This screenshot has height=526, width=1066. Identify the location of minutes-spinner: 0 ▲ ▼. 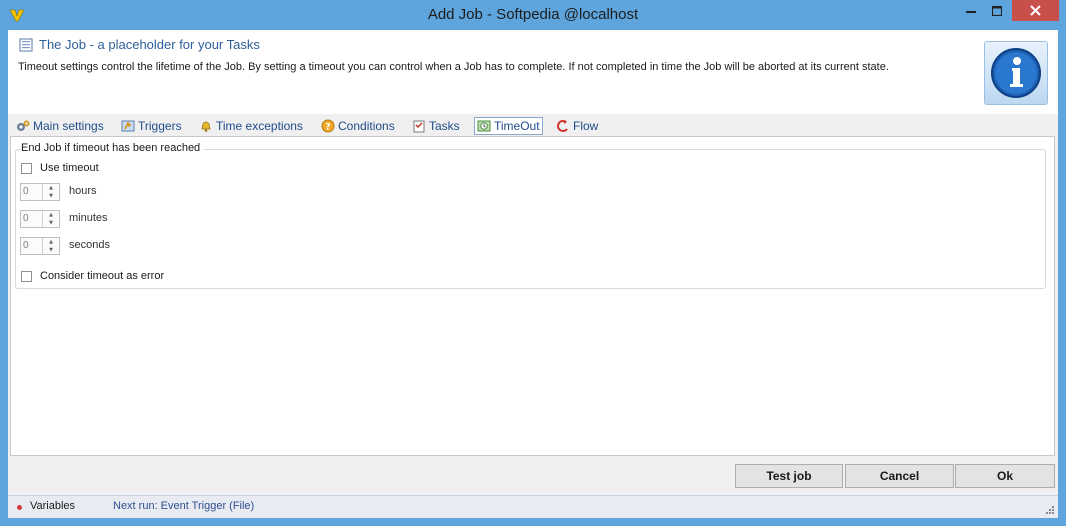
(40, 219).